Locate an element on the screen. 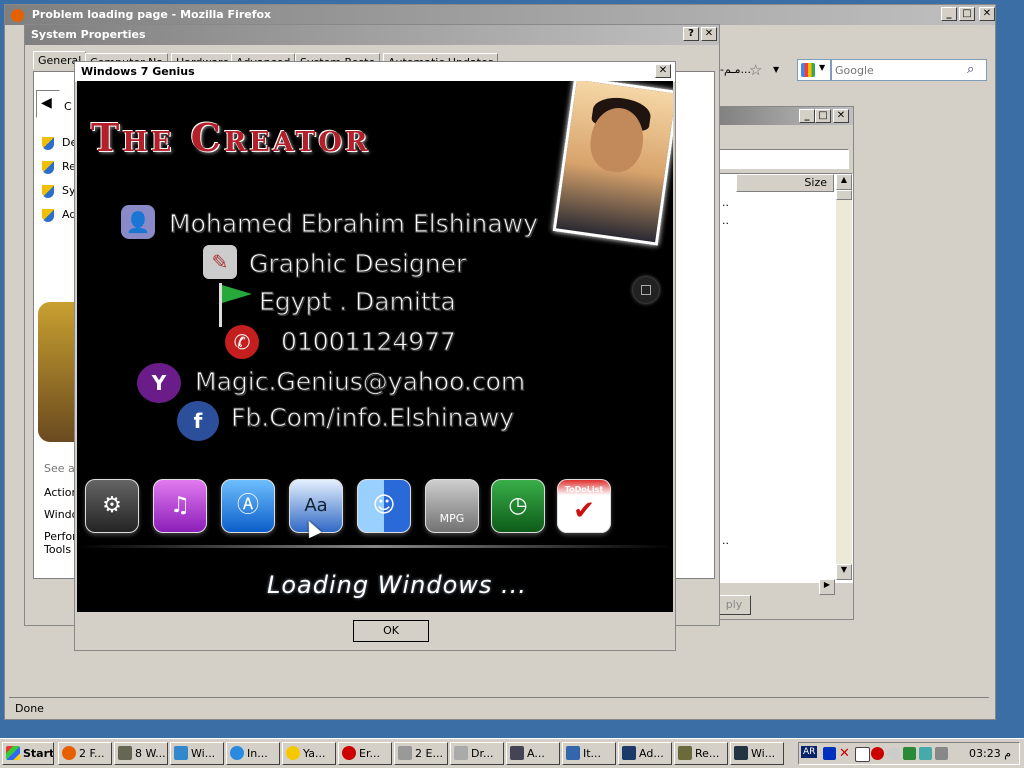 Image resolution: width=1024 pixels, height=768 pixels. finder-icon: ☺ is located at coordinates (384, 506).